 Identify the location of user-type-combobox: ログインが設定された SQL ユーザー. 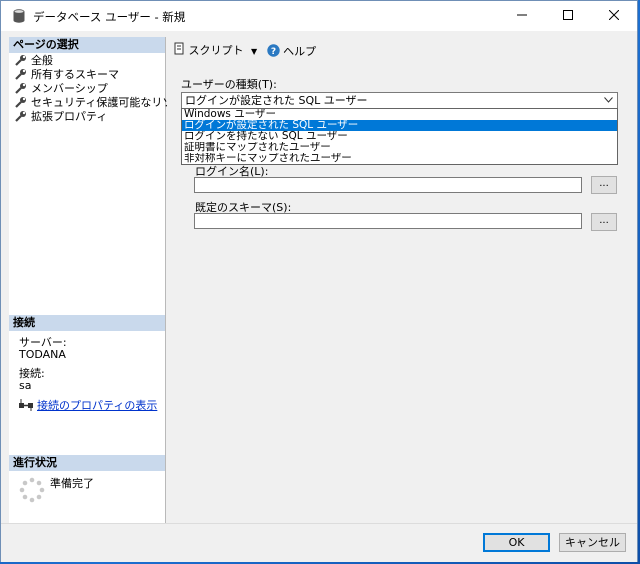
(399, 100).